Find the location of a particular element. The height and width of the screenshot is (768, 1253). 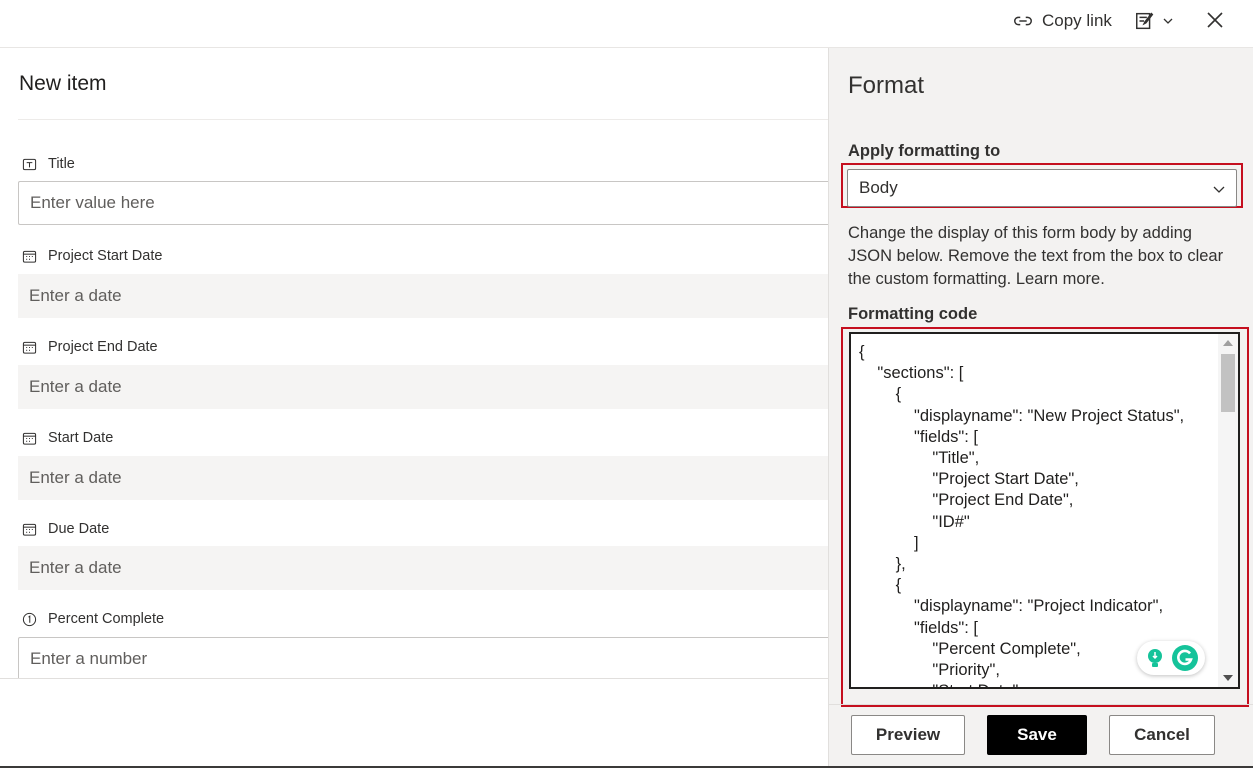

close-icon is located at coordinates (1215, 20).